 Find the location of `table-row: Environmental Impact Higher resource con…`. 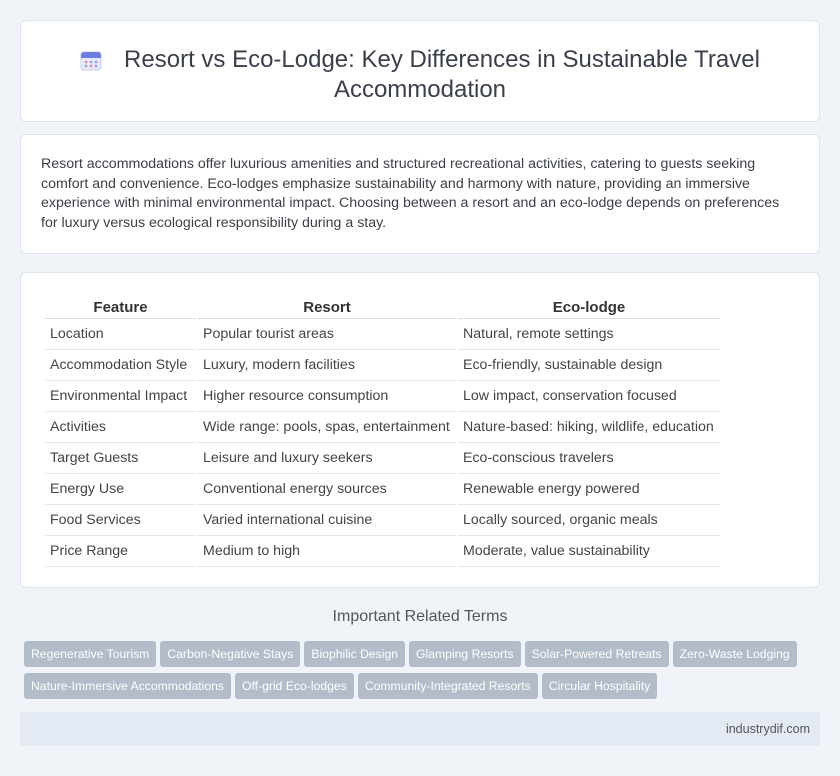

table-row: Environmental Impact Higher resource con… is located at coordinates (382, 396).